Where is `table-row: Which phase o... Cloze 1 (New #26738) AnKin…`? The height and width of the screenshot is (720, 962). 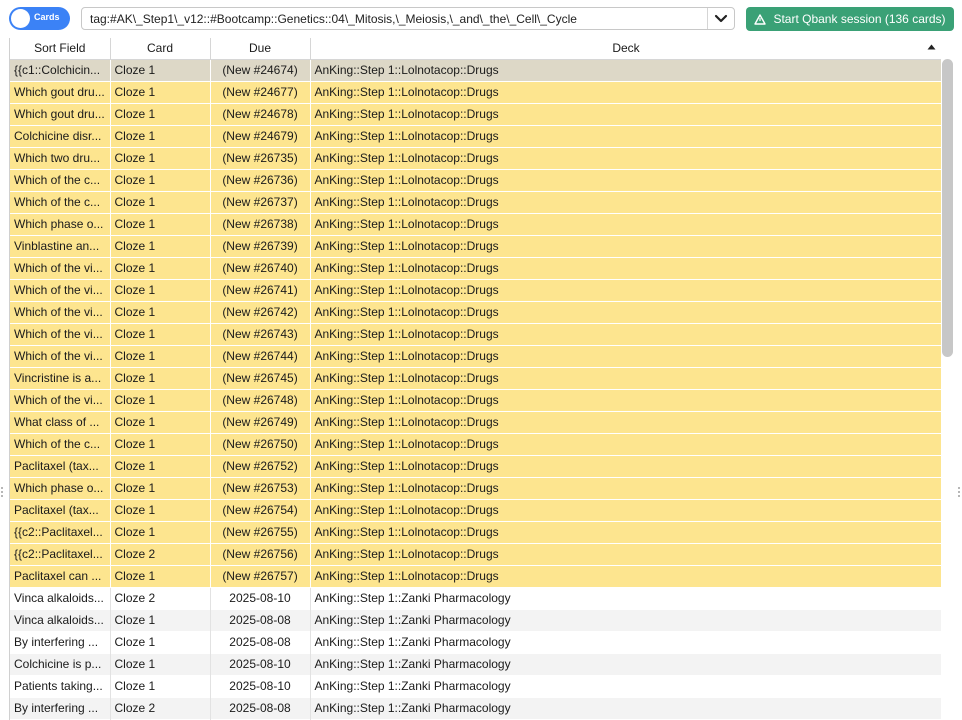 table-row: Which phase o... Cloze 1 (New #26738) AnKin… is located at coordinates (476, 224).